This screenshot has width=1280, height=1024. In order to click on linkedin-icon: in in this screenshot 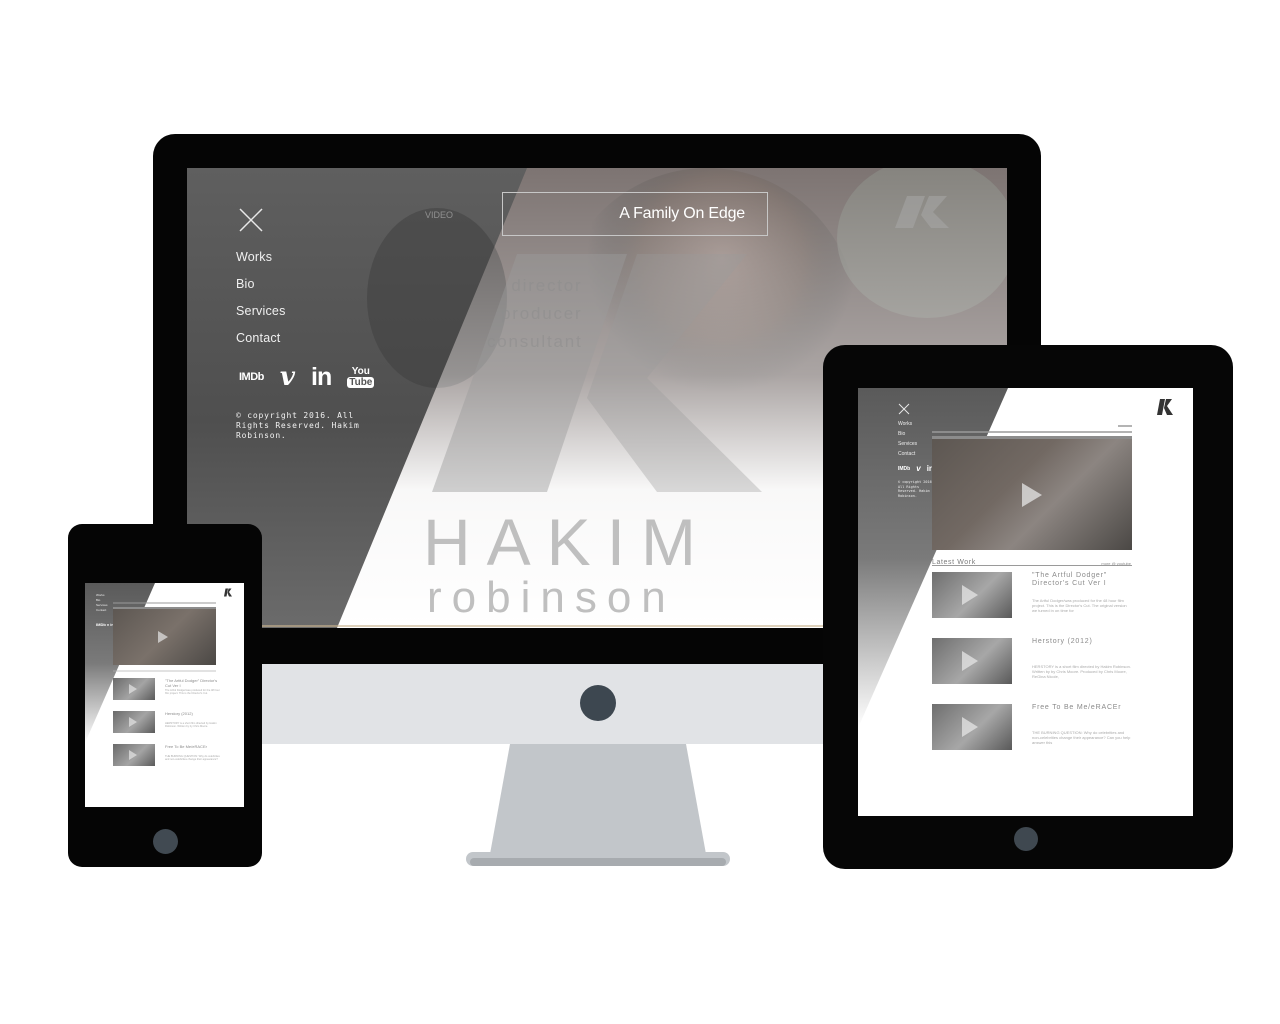, I will do `click(321, 377)`.